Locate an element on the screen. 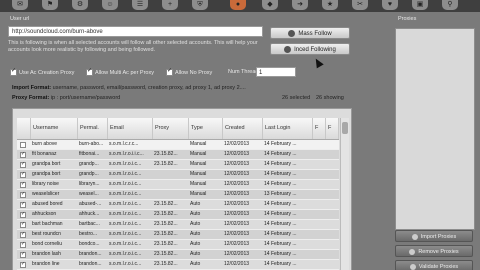 This screenshot has width=480, height=270. gear-icon: ⚙ is located at coordinates (80, 5).